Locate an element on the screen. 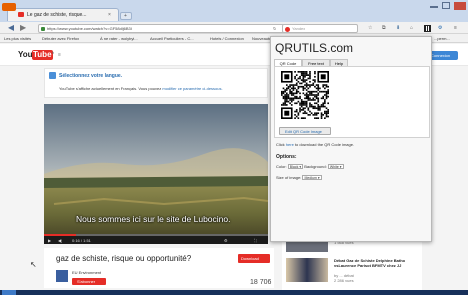 Image resolution: width=468 pixels, height=295 pixels. related-item: 1 568 vues is located at coordinates (353, 247).